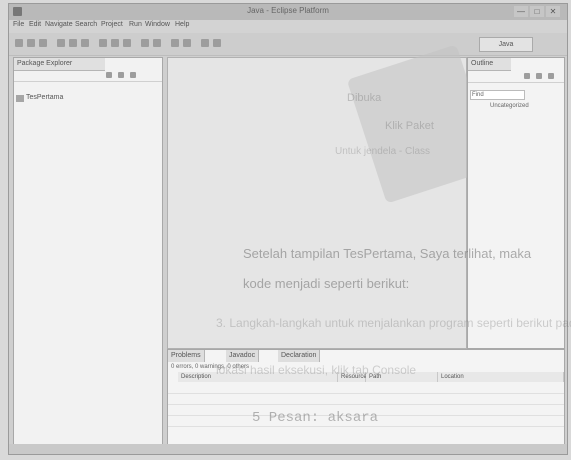  I want to click on package-explorer-toolbar, so click(88, 76).